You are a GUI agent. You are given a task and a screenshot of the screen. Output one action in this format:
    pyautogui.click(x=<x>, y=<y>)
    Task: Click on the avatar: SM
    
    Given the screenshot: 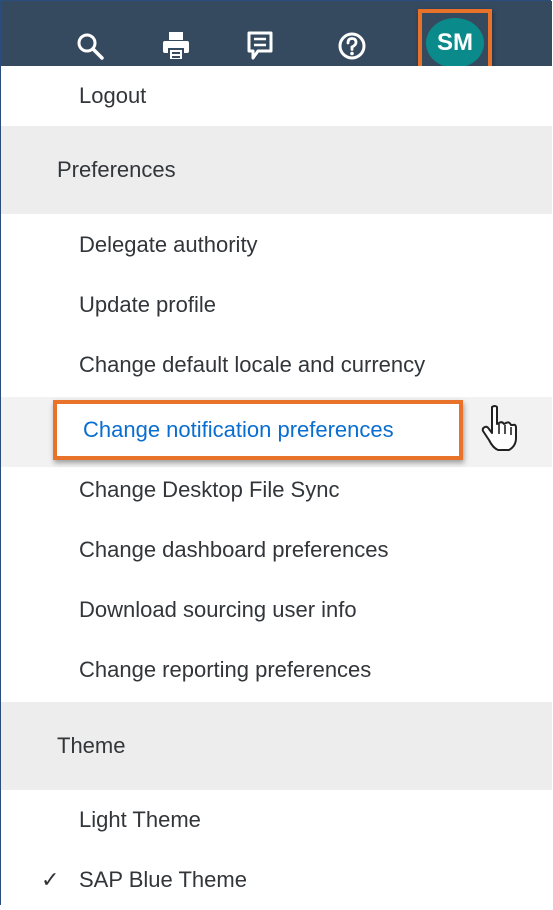 What is the action you would take?
    pyautogui.click(x=455, y=43)
    